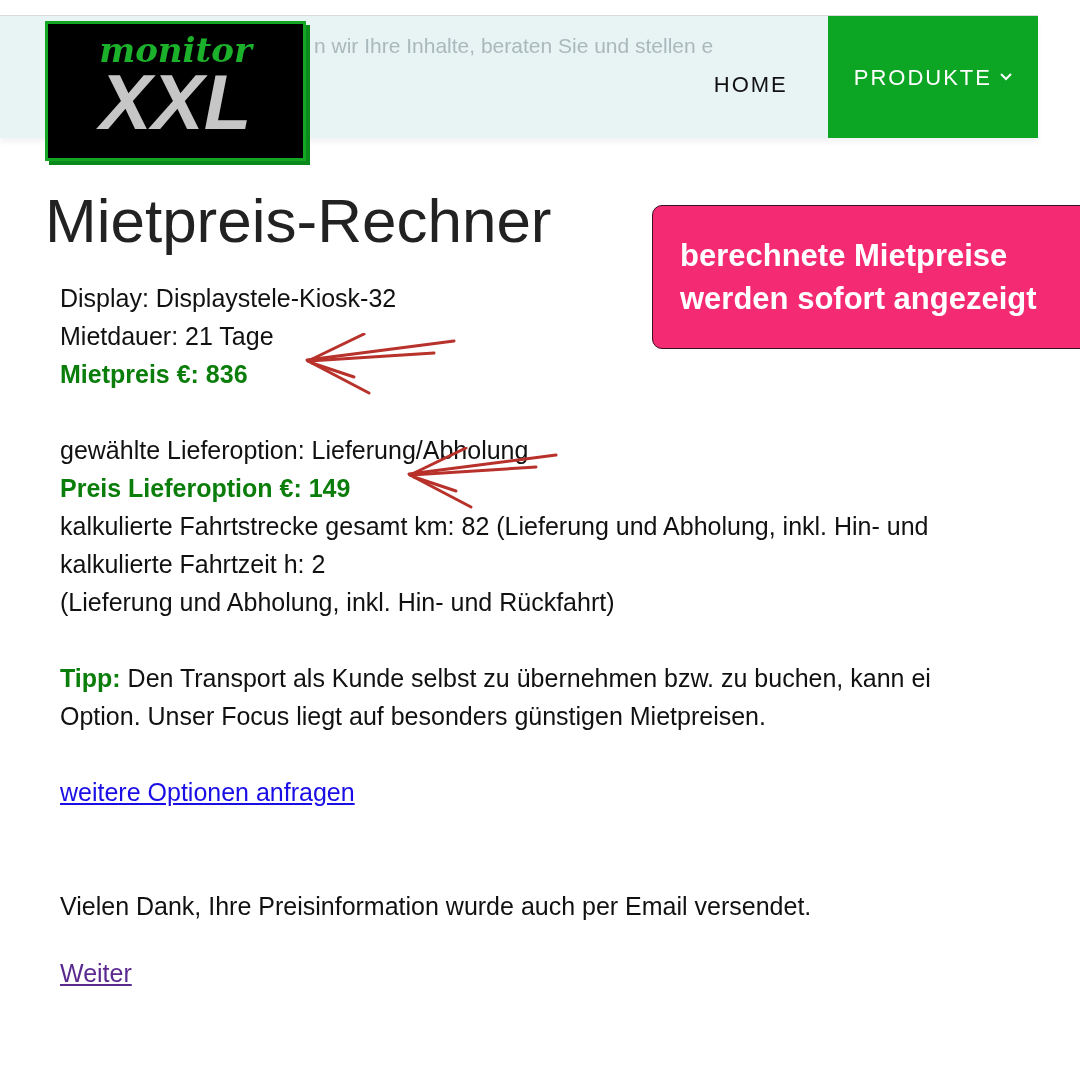  I want to click on result-text: (Lieferung und Abholung, inkl. Hin- und Rückfahrt), so click(337, 602).